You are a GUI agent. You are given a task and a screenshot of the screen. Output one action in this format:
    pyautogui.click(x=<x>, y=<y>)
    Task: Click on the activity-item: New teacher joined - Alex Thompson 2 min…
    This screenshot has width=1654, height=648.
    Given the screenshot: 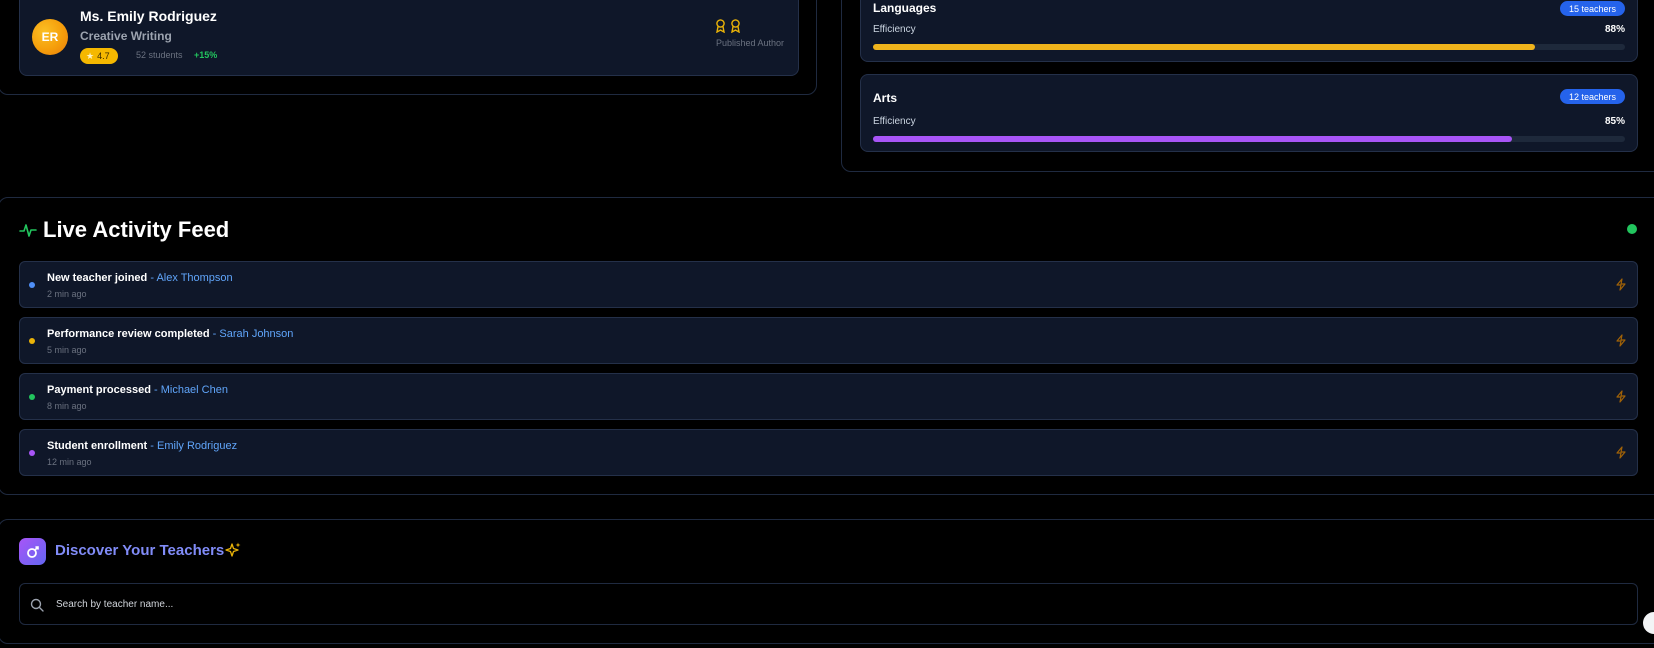 What is the action you would take?
    pyautogui.click(x=828, y=284)
    